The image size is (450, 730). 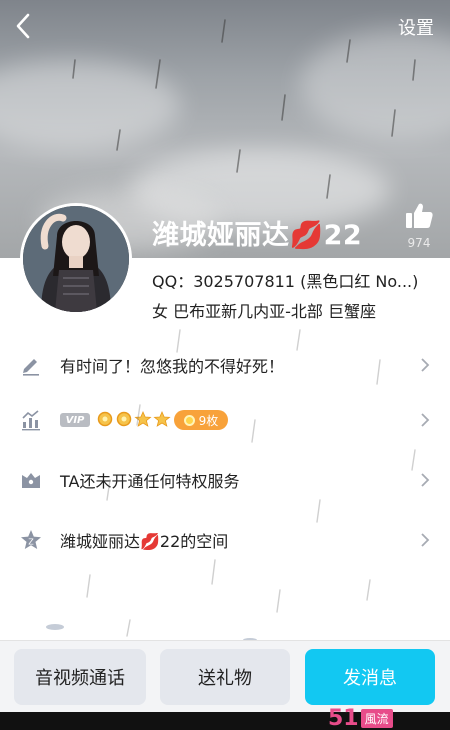 I want to click on space-star-icon: Z, so click(x=31, y=540).